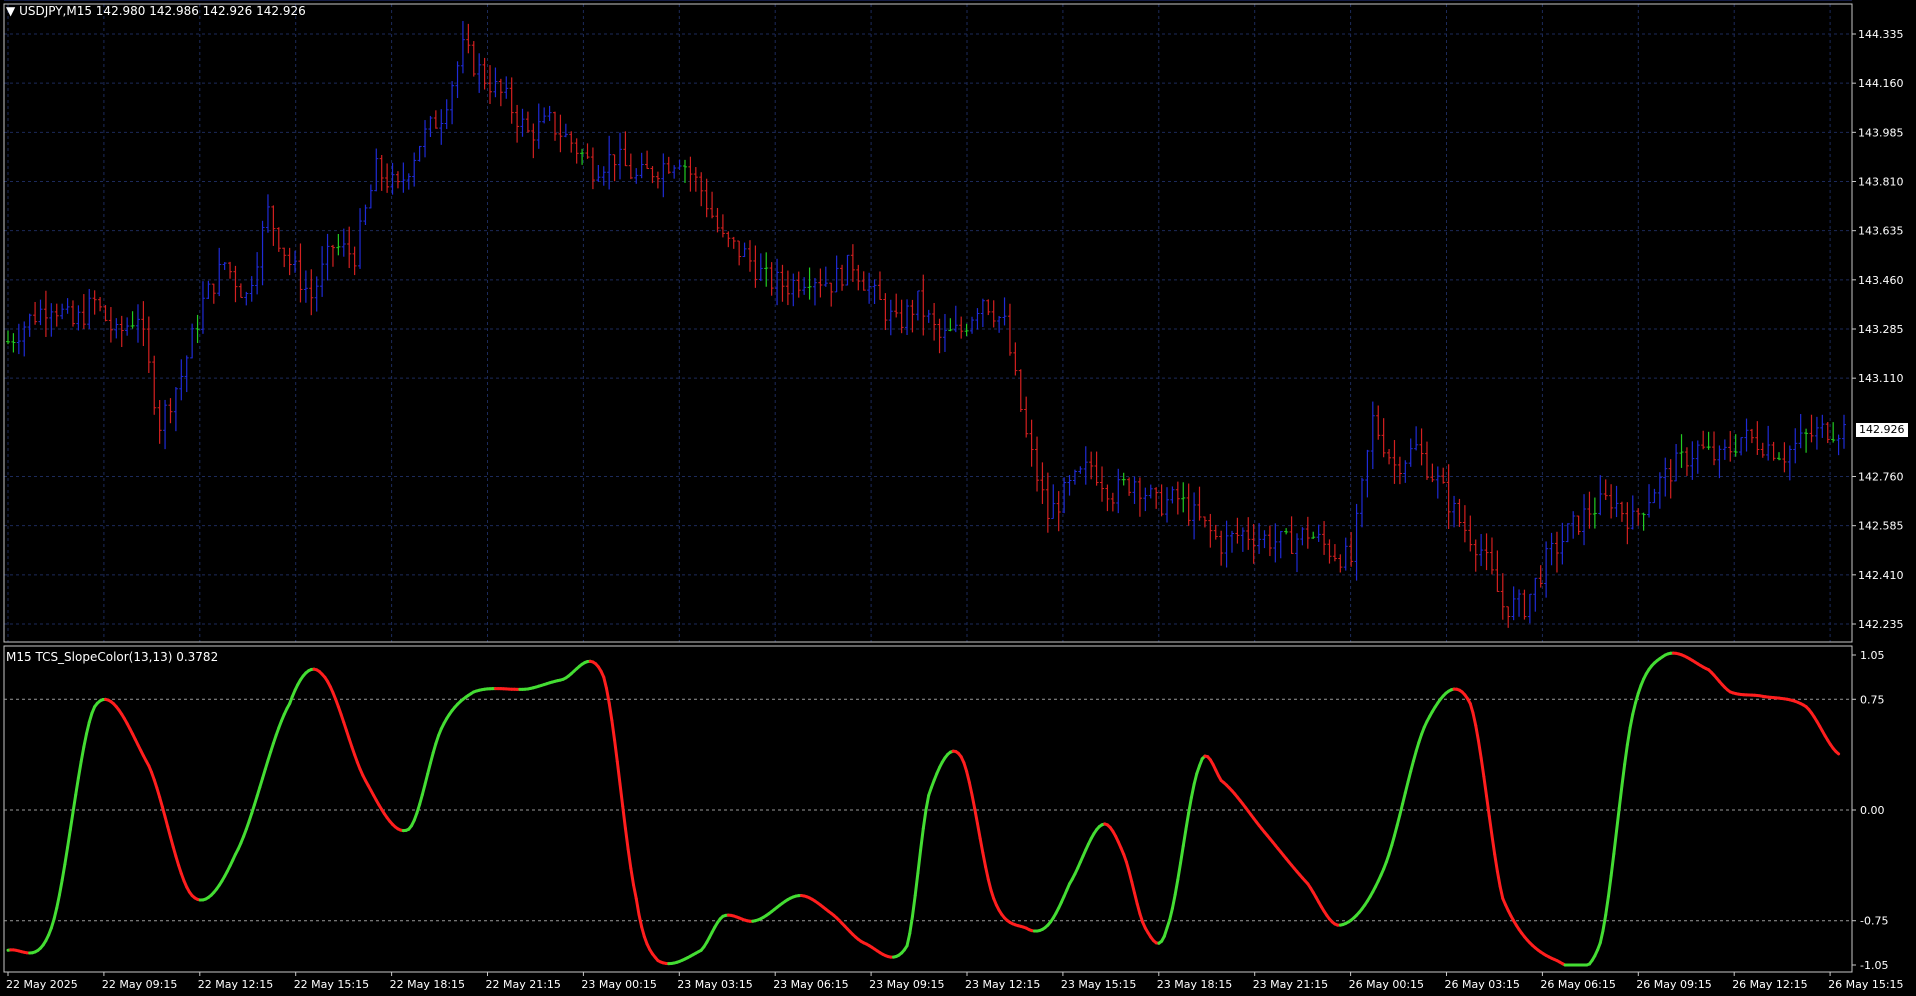 This screenshot has height=996, width=1916. Describe the element at coordinates (1881, 378) in the screenshot. I see `price-tick-label: 143.110` at that location.